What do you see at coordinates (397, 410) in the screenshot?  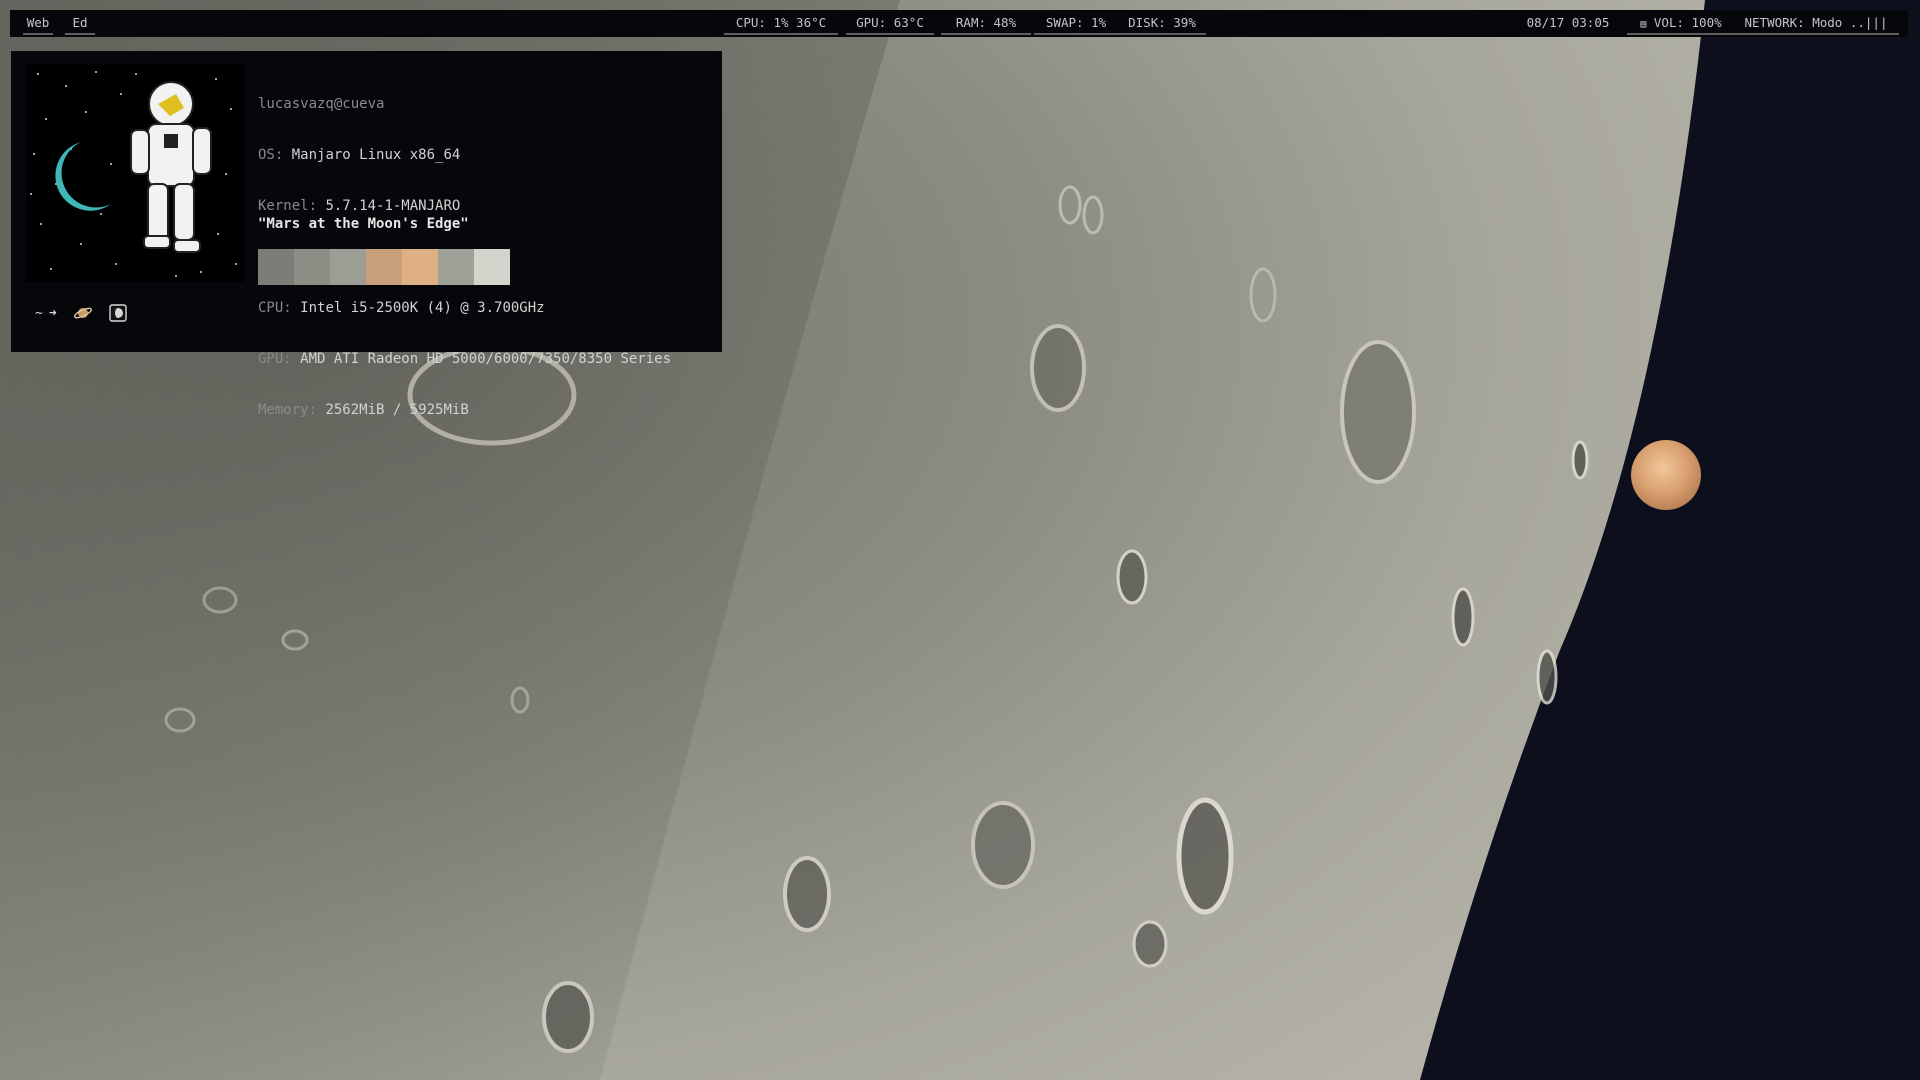 I see `info-value: 2562MiB / 5925MiB` at bounding box center [397, 410].